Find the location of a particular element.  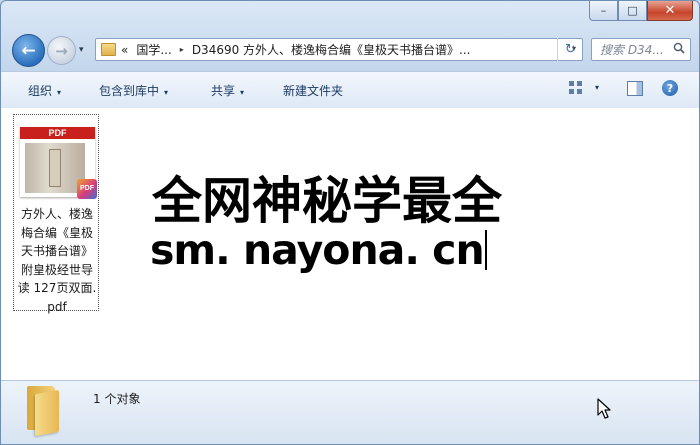

watermark-line-1: 全网神秘学最全 is located at coordinates (327, 201).